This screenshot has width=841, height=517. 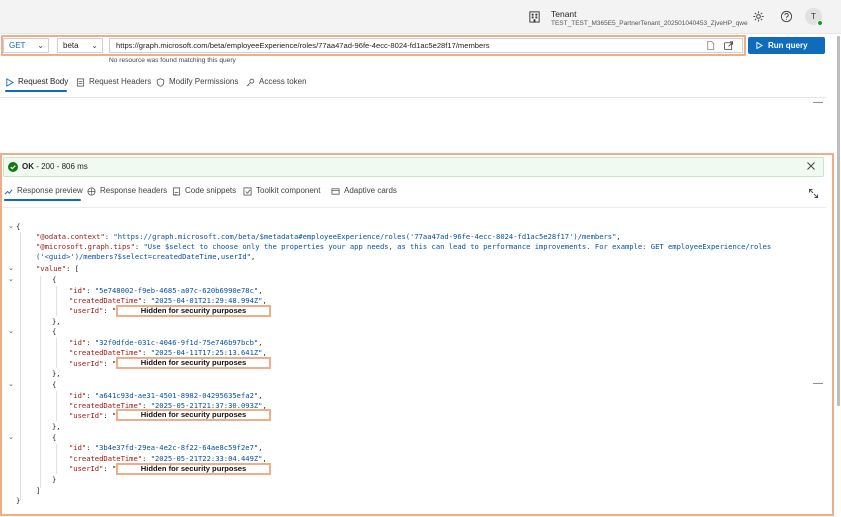 What do you see at coordinates (134, 190) in the screenshot?
I see `tab-label: Response headers` at bounding box center [134, 190].